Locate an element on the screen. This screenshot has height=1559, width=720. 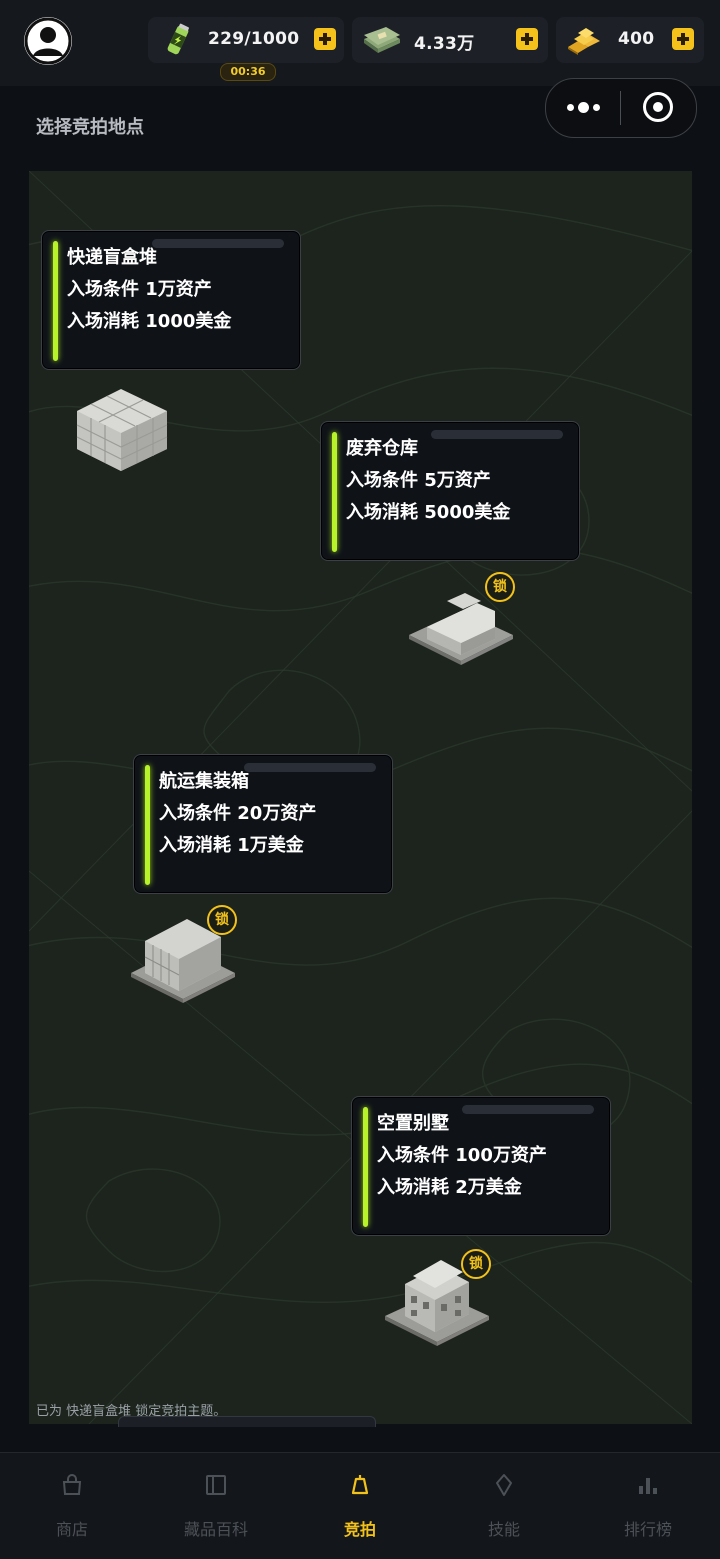
top-bar: 229/1000 00:36 4.33万 400 is located at coordinates (360, 43).